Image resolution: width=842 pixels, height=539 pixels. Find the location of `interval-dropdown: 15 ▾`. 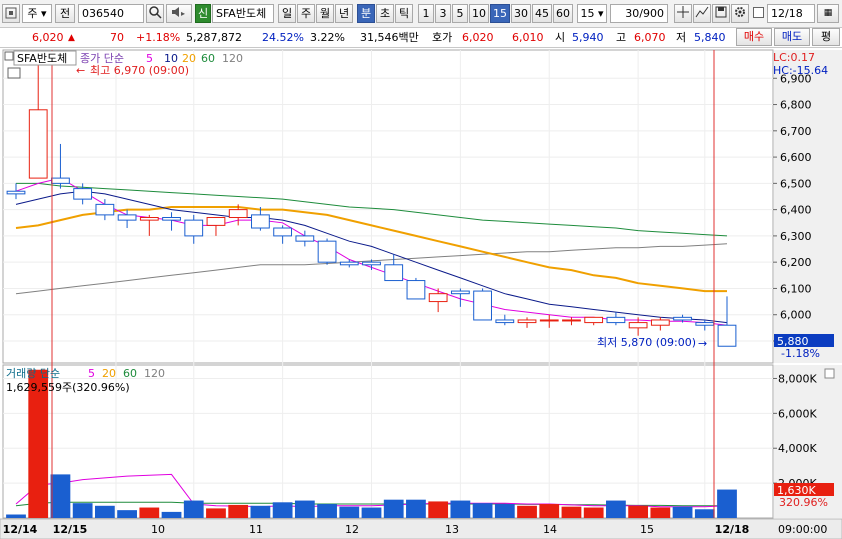

interval-dropdown: 15 ▾ is located at coordinates (592, 13).